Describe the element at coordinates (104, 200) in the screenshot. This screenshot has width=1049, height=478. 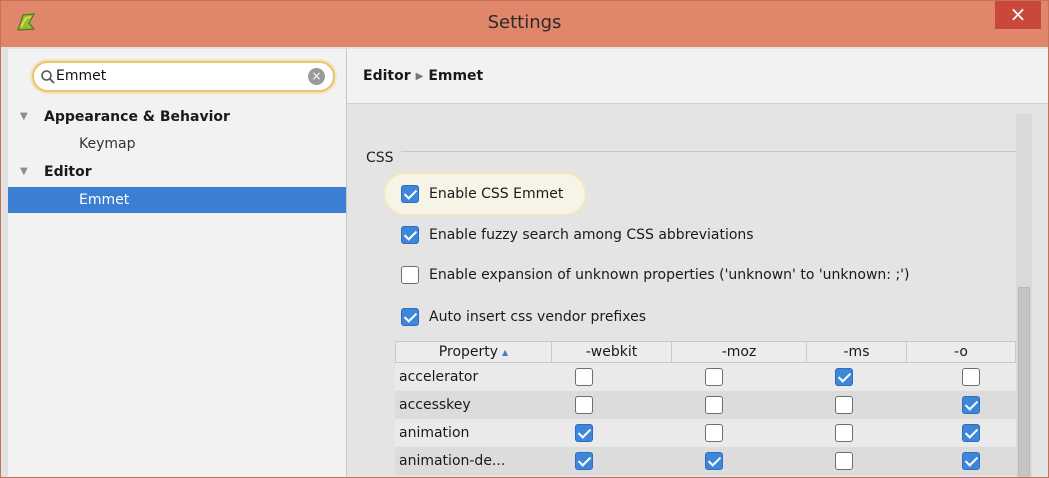
I see `tree-item-label: Emmet` at that location.